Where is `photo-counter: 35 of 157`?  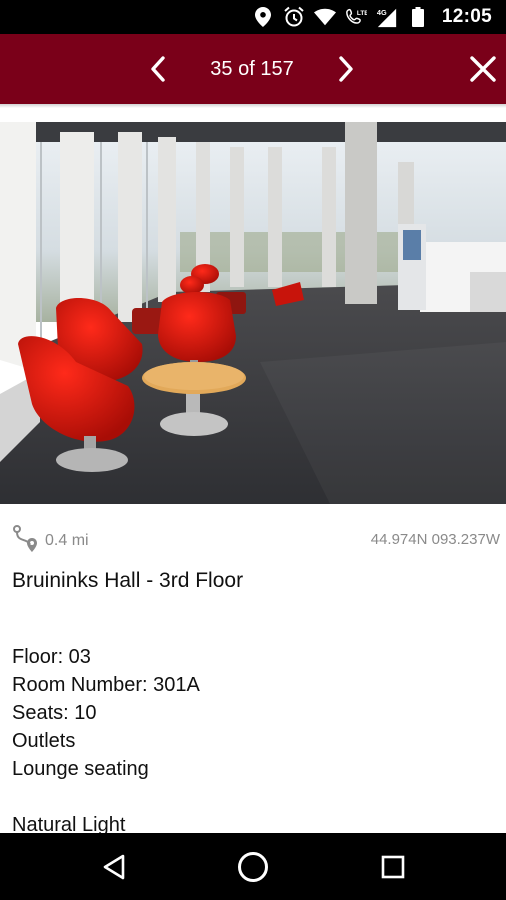
photo-counter: 35 of 157 is located at coordinates (252, 68).